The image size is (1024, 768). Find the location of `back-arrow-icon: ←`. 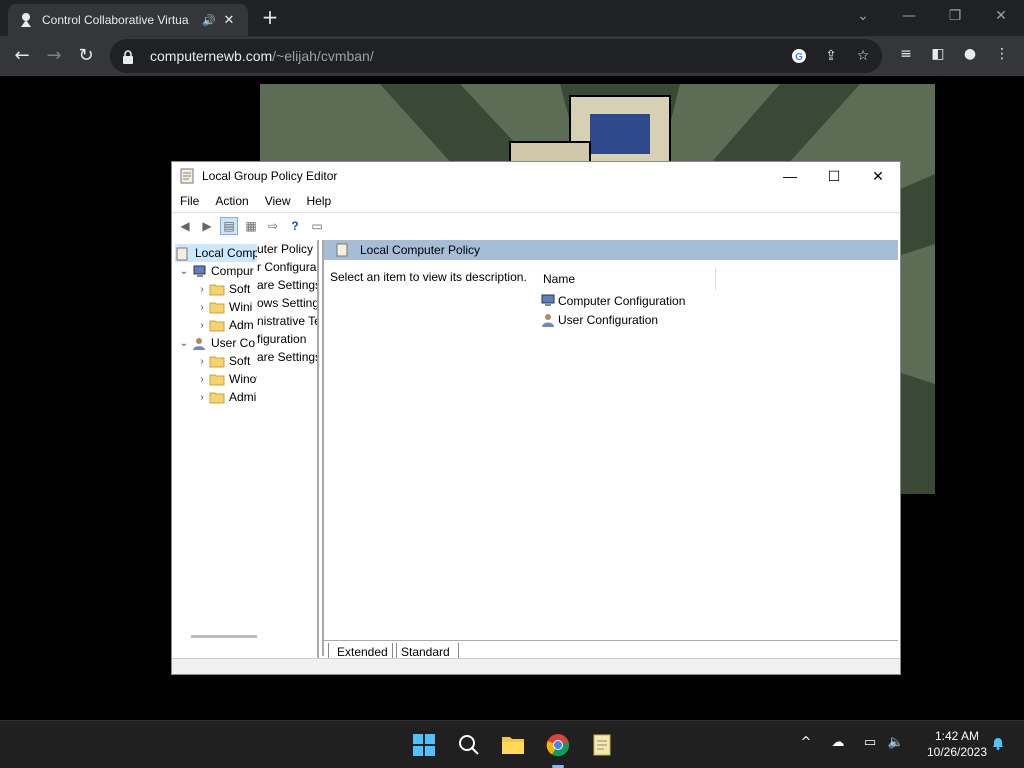

back-arrow-icon: ← is located at coordinates (22, 56).